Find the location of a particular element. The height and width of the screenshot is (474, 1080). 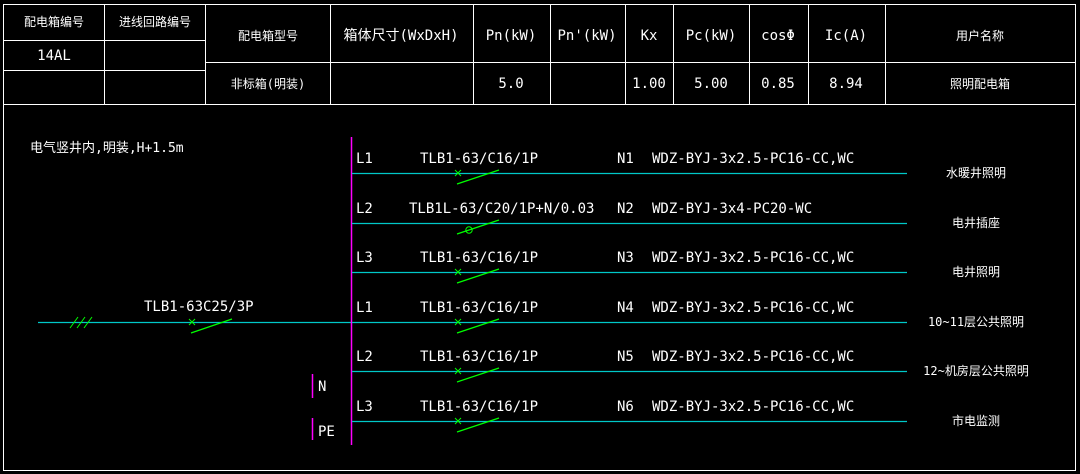

header-pn: Pn(kW) is located at coordinates (511, 36).